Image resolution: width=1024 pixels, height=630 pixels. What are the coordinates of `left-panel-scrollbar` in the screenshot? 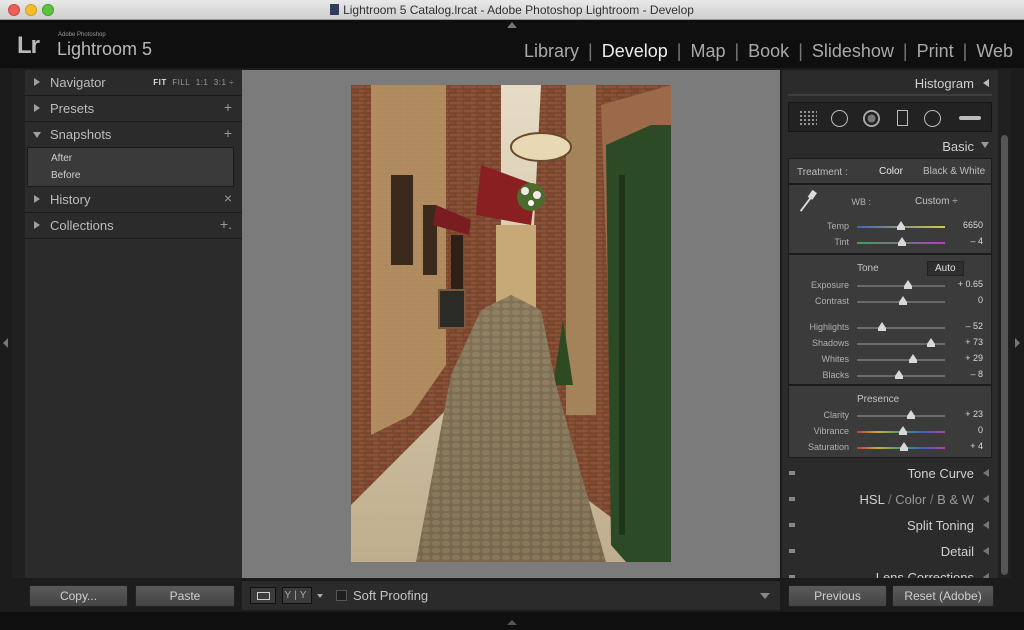 It's located at (18, 324).